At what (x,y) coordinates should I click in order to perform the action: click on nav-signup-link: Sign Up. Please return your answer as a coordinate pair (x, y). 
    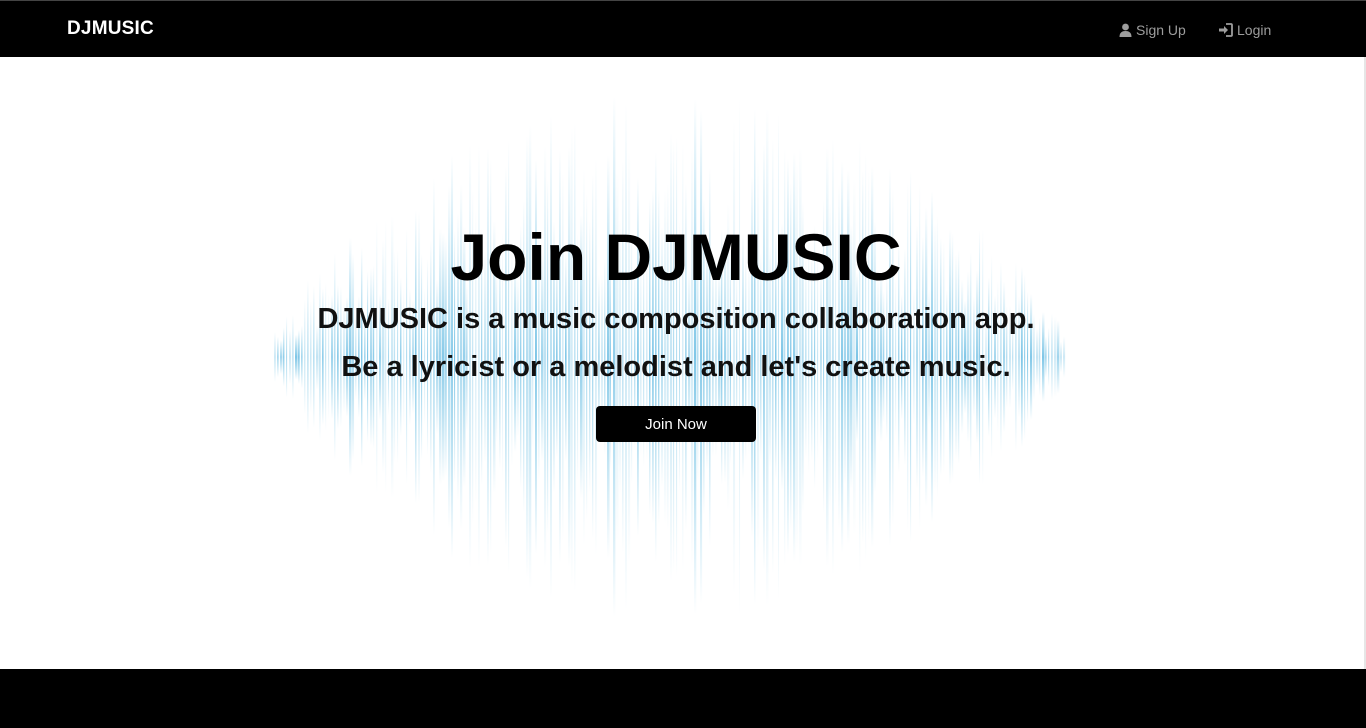
    Looking at the image, I should click on (1152, 30).